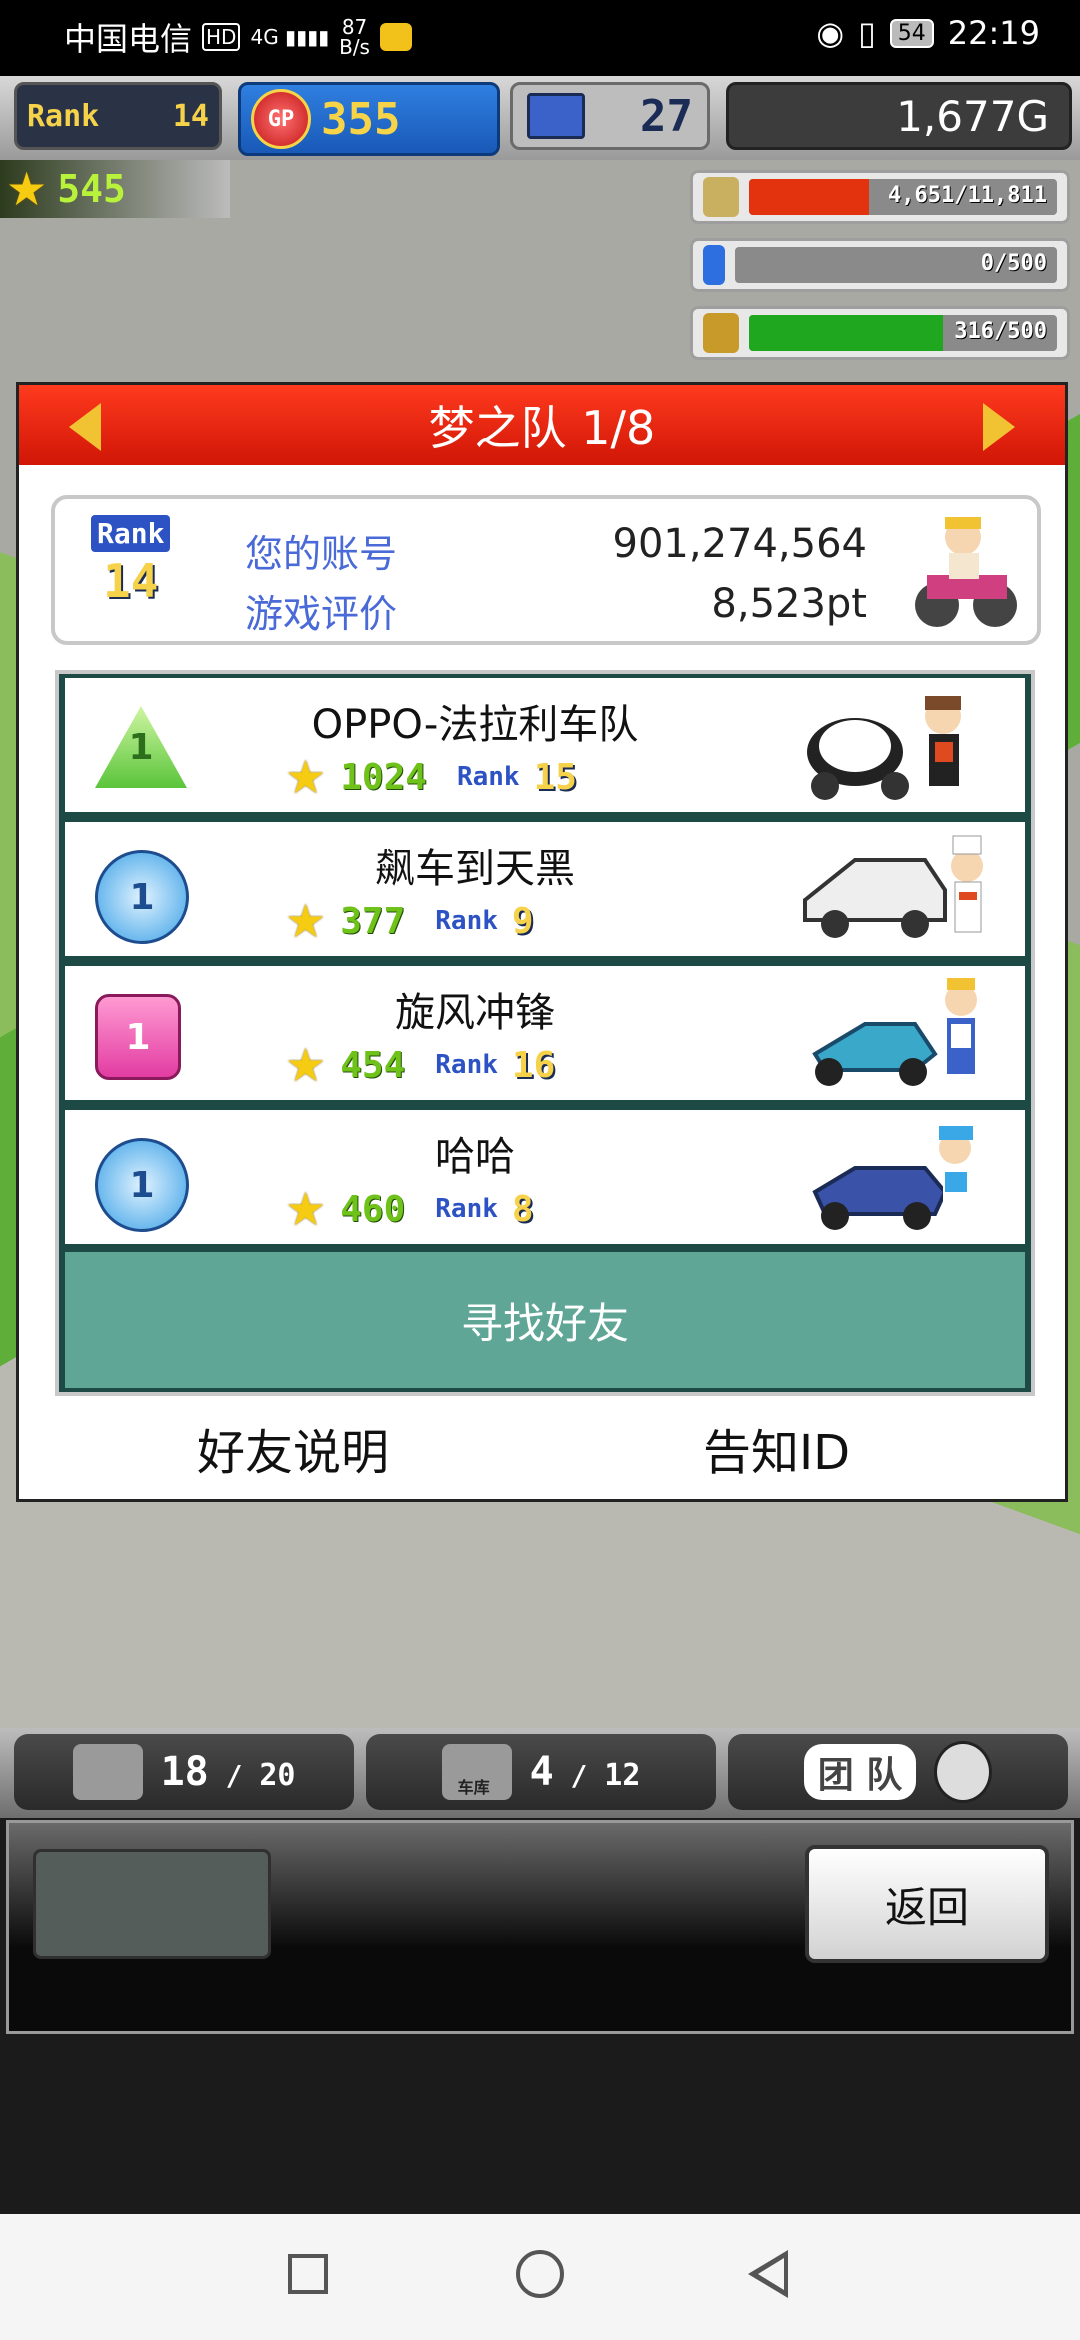  I want to click on notify-id-link: 告知ID, so click(776, 1448).